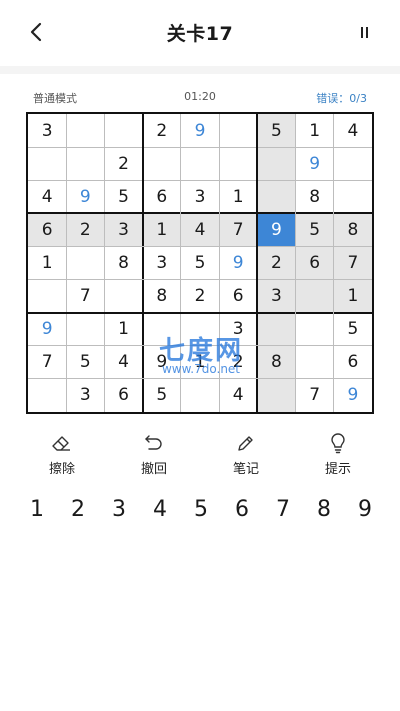 This screenshot has height=711, width=400. I want to click on undo-button: 撤回, so click(154, 456).